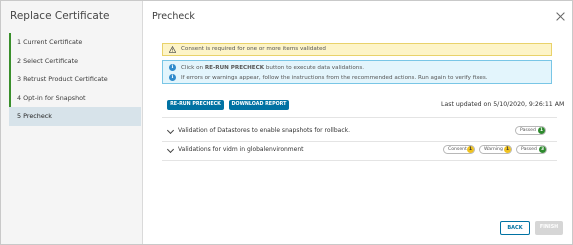 This screenshot has height=245, width=573. I want to click on passed-count: 1, so click(541, 130).